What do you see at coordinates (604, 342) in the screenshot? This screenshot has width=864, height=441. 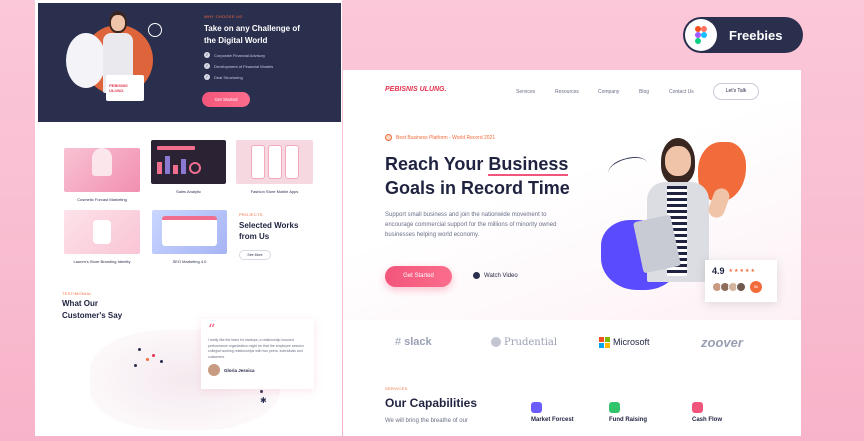 I see `microsoft-icon` at bounding box center [604, 342].